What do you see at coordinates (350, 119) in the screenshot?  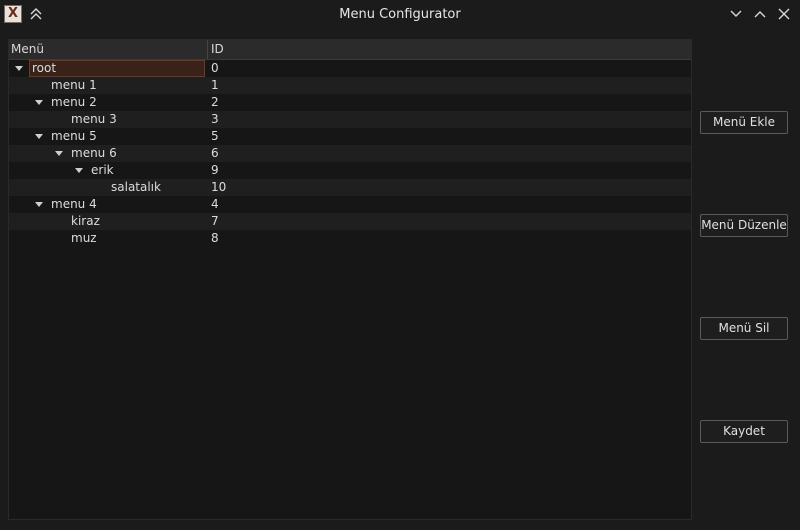 I see `tree-row: menu 3 3` at bounding box center [350, 119].